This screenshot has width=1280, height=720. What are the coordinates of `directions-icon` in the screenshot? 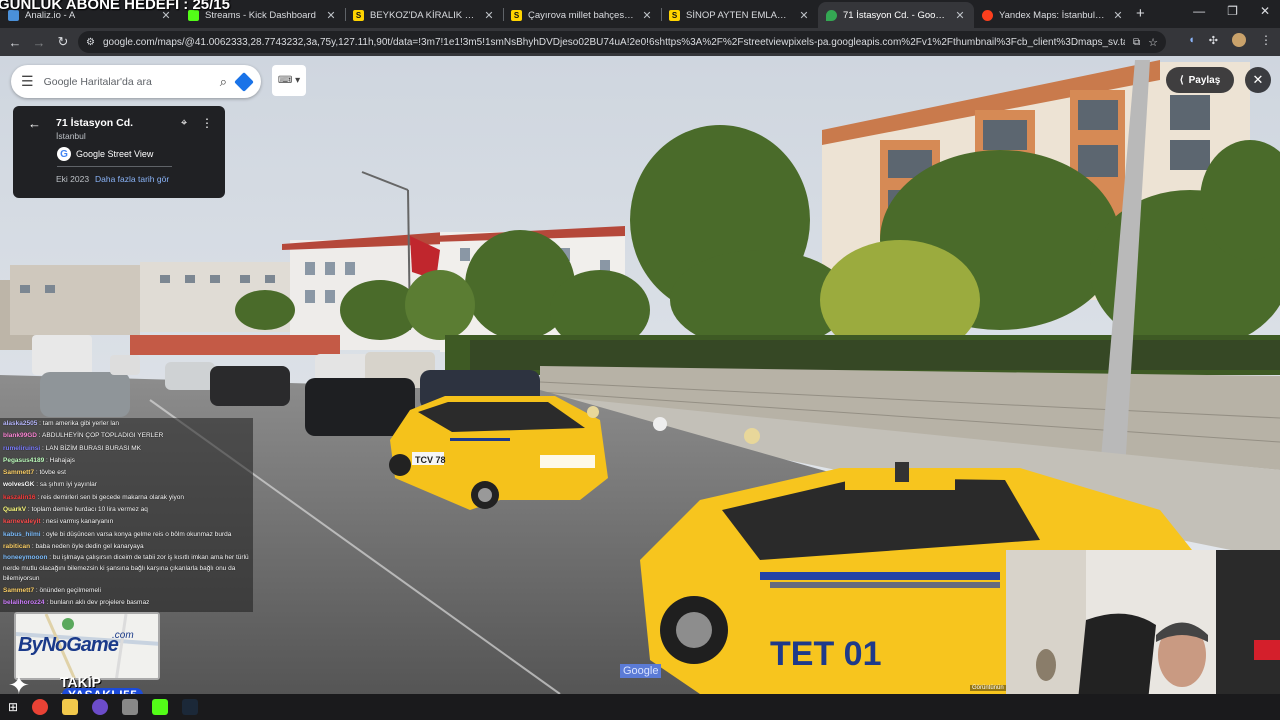 It's located at (244, 81).